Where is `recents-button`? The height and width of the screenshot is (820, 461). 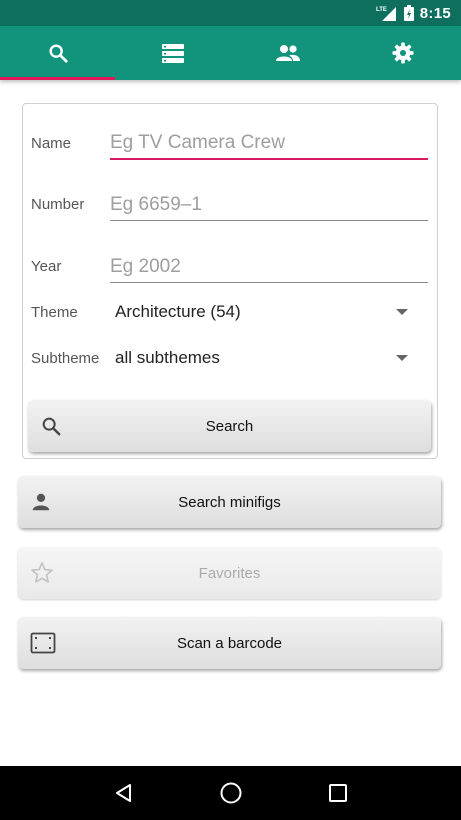
recents-button is located at coordinates (338, 793).